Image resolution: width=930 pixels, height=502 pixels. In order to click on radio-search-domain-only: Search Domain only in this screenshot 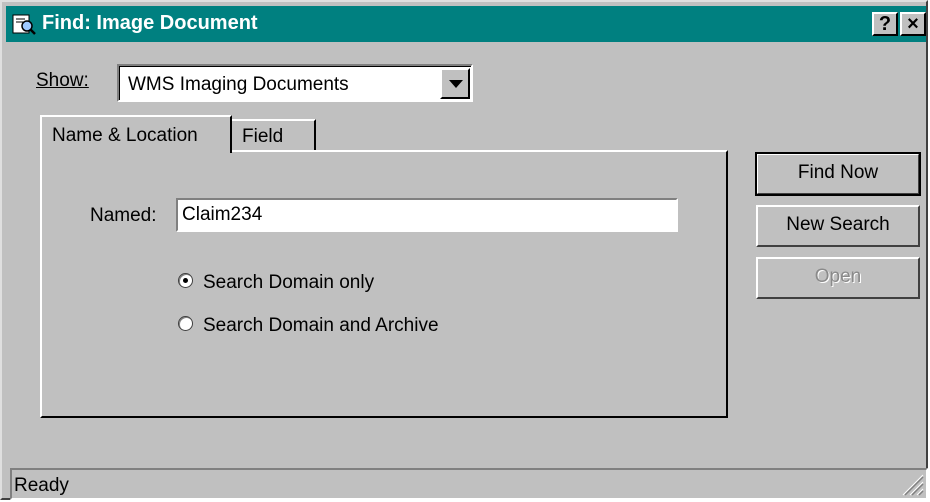, I will do `click(276, 283)`.